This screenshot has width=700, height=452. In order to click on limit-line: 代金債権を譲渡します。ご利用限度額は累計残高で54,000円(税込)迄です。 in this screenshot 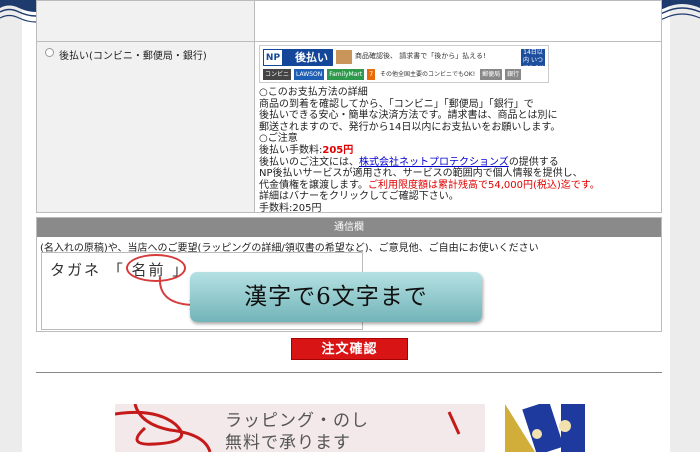, I will do `click(429, 185)`.